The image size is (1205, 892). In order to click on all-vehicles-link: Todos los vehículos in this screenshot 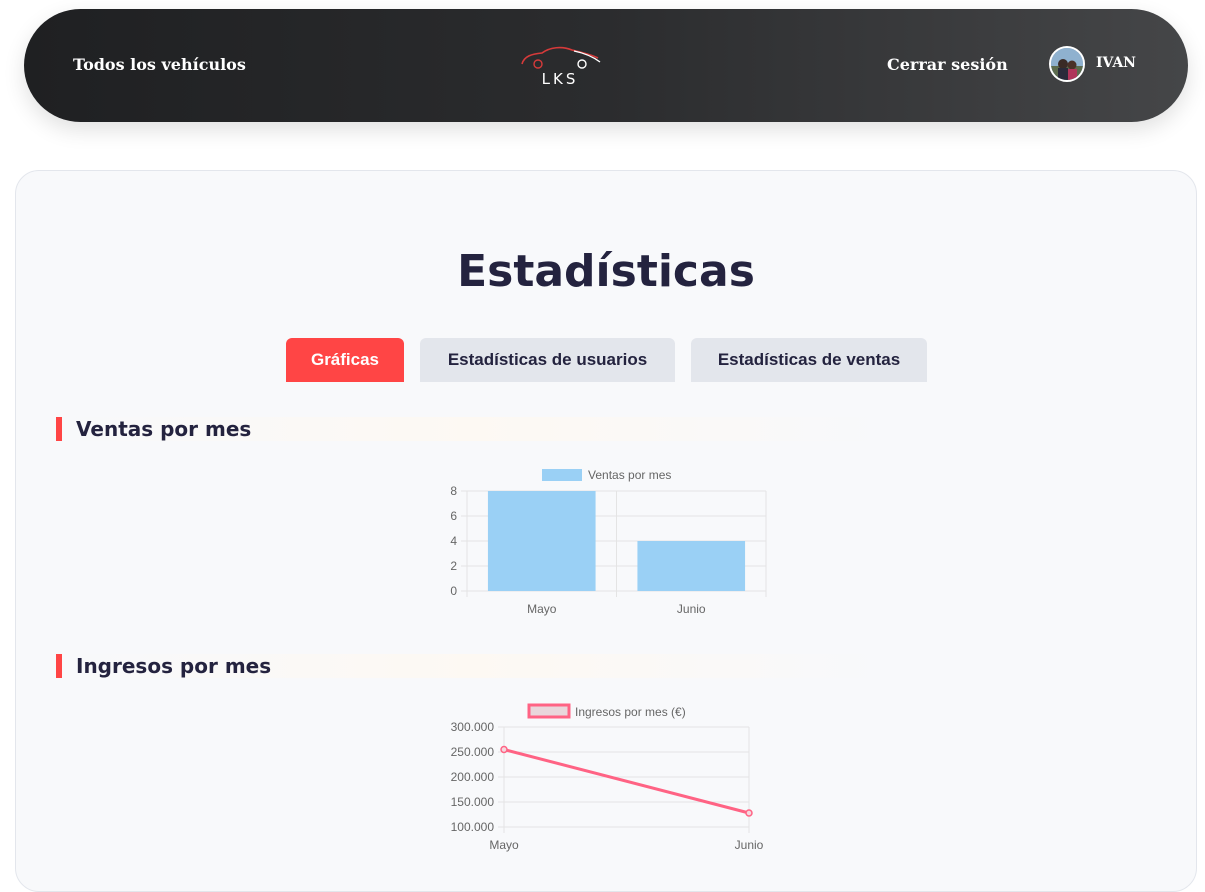, I will do `click(159, 64)`.